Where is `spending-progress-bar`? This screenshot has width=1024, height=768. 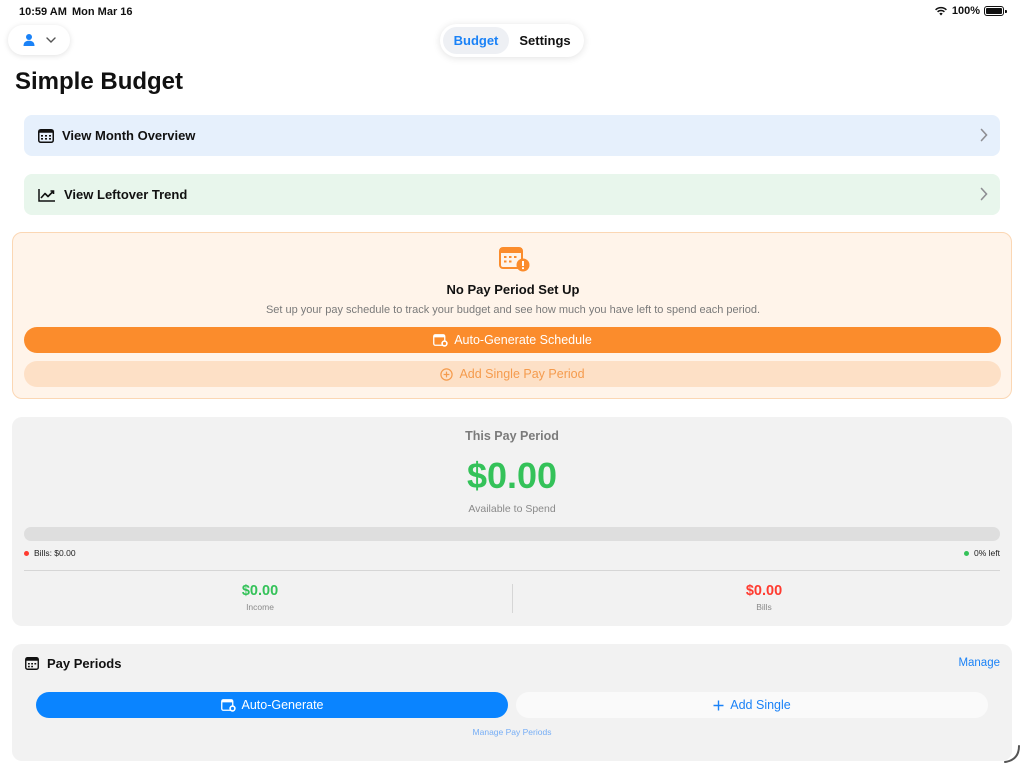 spending-progress-bar is located at coordinates (512, 534).